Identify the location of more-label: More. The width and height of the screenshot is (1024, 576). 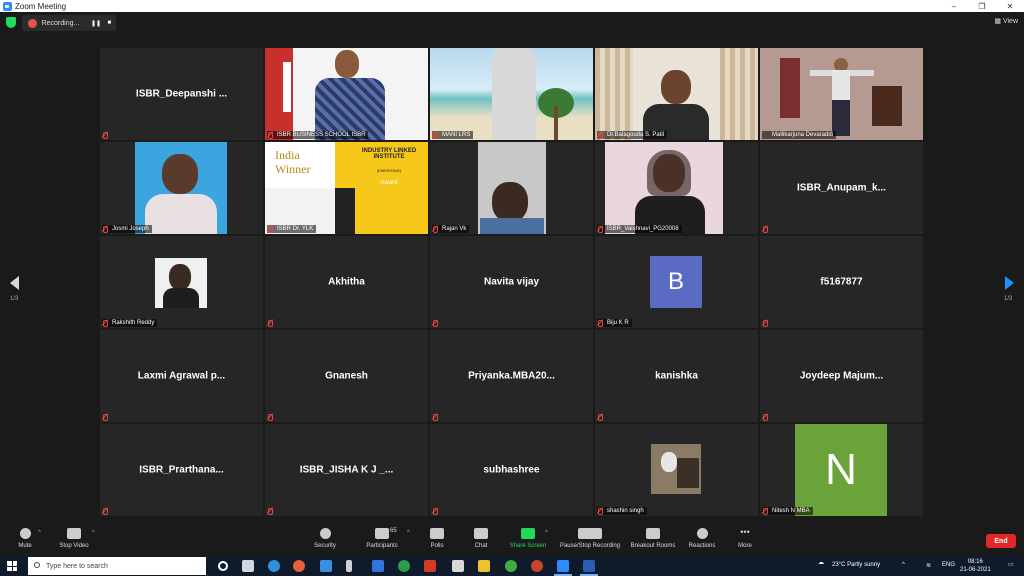
(745, 546).